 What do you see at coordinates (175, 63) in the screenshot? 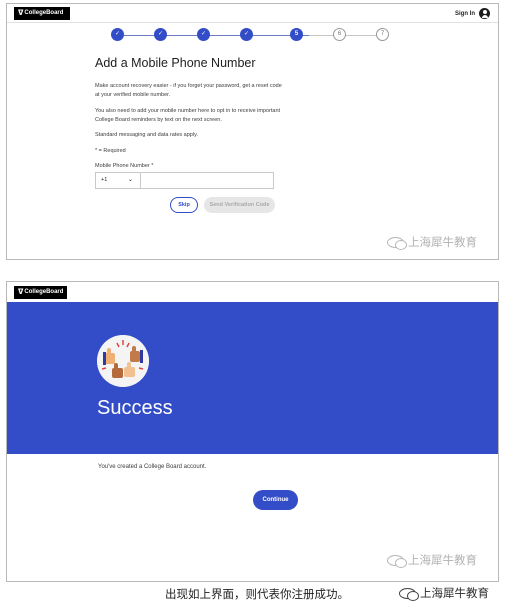
I see `page-title: Add a Mobile Phone Number` at bounding box center [175, 63].